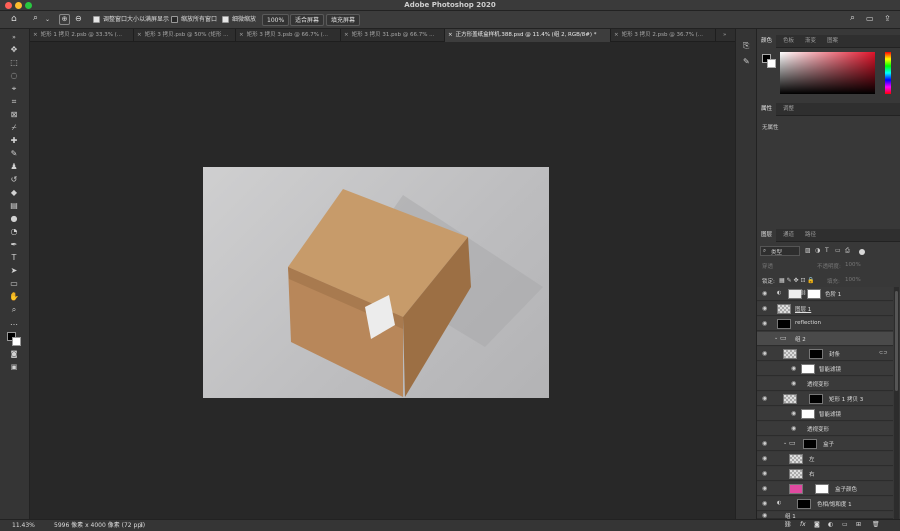 This screenshot has height=531, width=900. Describe the element at coordinates (14, 283) in the screenshot. I see `rectangle-tool-icon: ▭` at that location.